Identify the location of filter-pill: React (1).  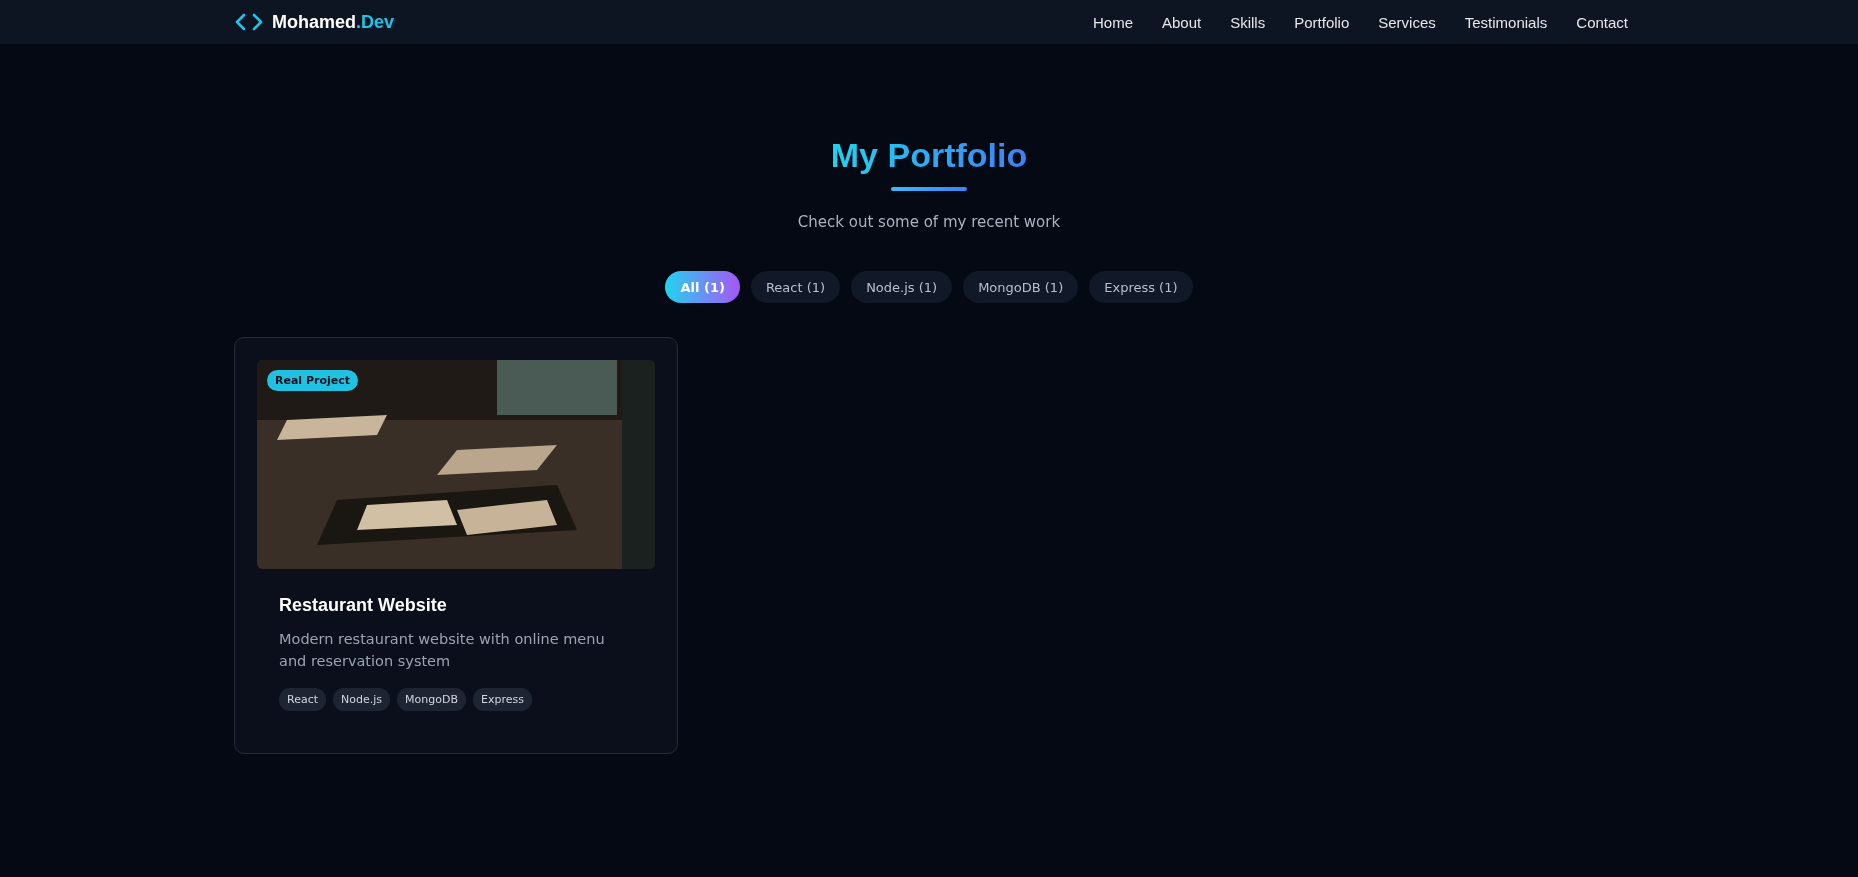
(795, 287).